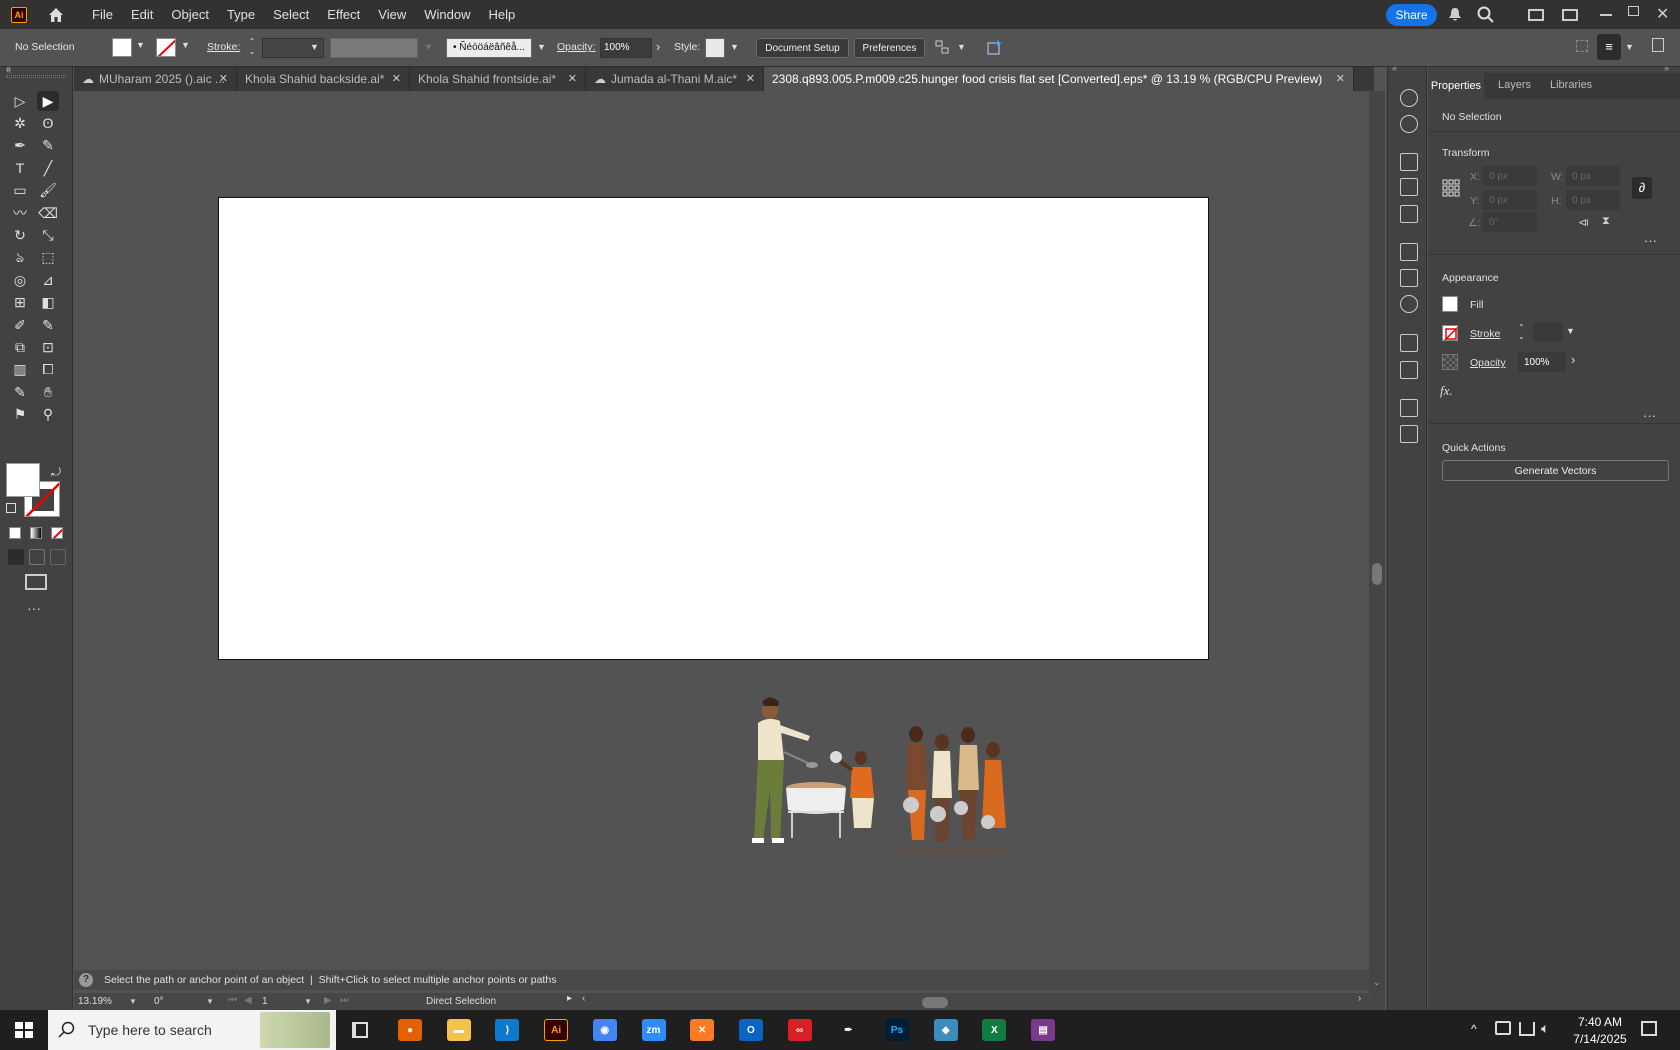 Image resolution: width=1680 pixels, height=1050 pixels. Describe the element at coordinates (935, 1002) in the screenshot. I see `horizontal-scroll-thumb` at that location.